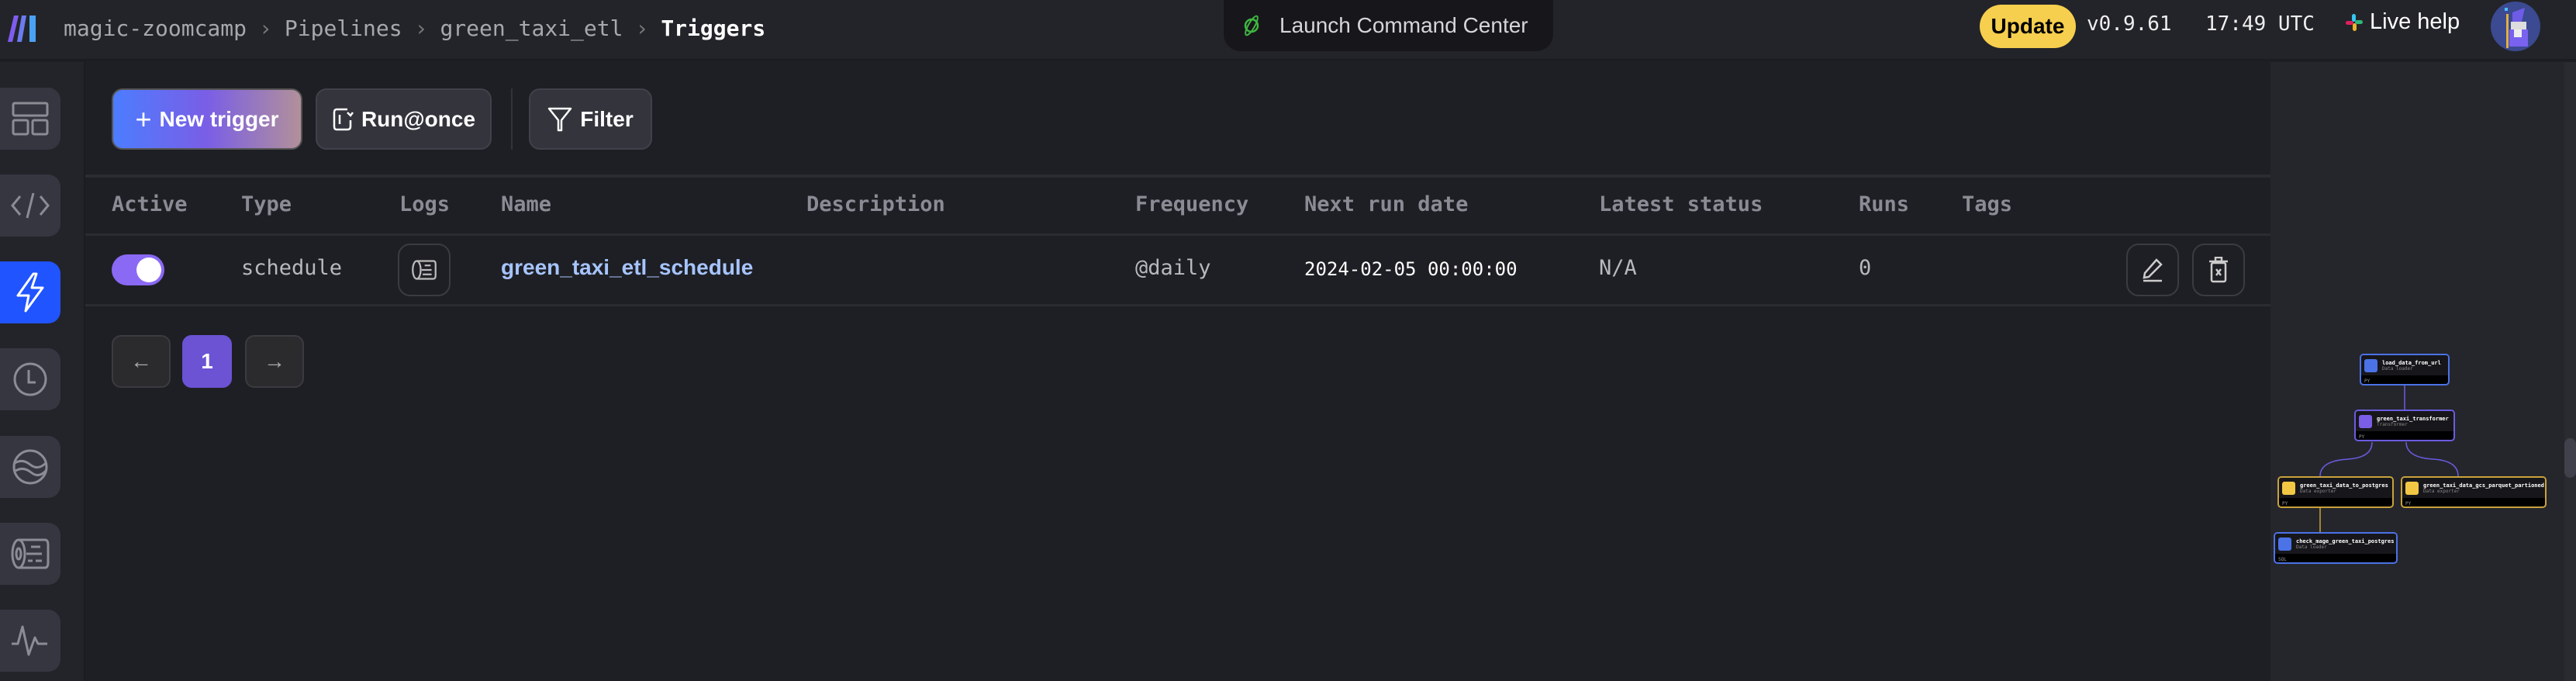  Describe the element at coordinates (2412, 362) in the screenshot. I see `node-name: load_data_from_url` at that location.